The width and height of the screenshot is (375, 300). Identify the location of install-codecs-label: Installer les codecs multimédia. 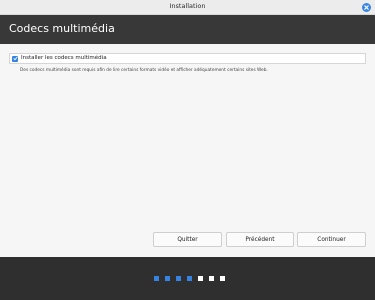
(64, 58).